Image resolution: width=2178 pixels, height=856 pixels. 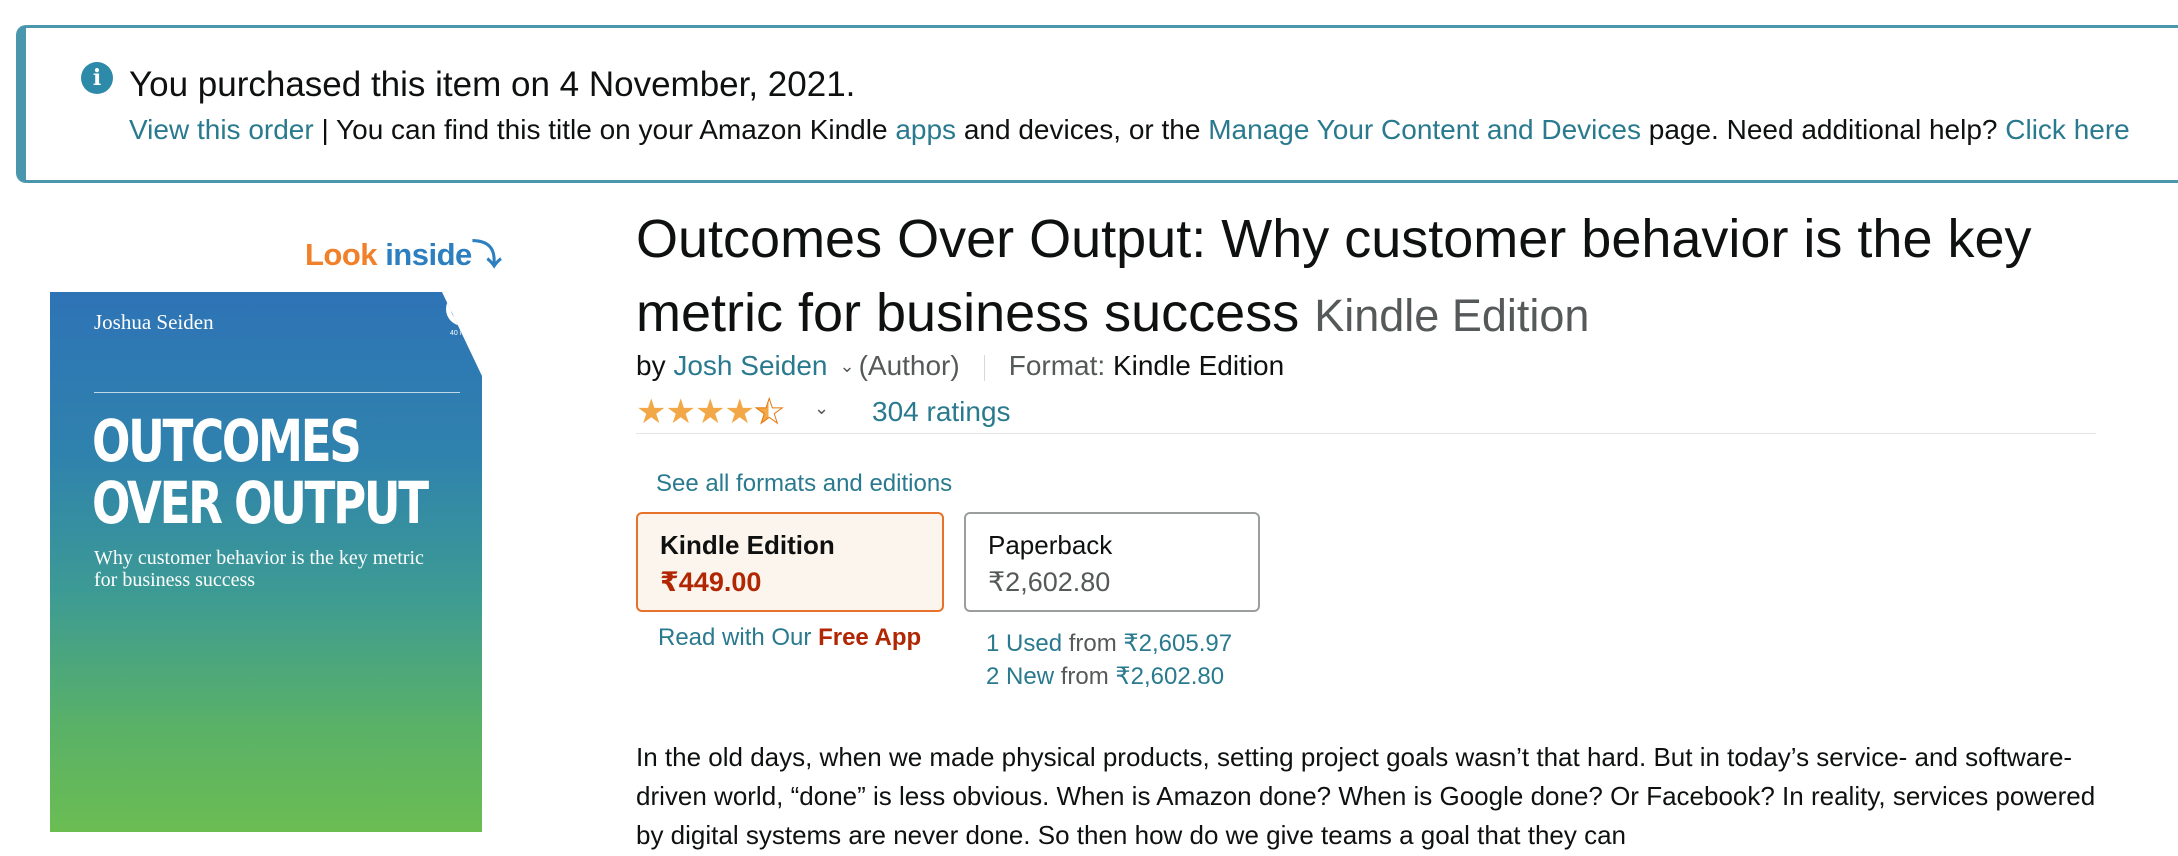 What do you see at coordinates (1452, 315) in the screenshot?
I see `product-edition: Kindle Edition` at bounding box center [1452, 315].